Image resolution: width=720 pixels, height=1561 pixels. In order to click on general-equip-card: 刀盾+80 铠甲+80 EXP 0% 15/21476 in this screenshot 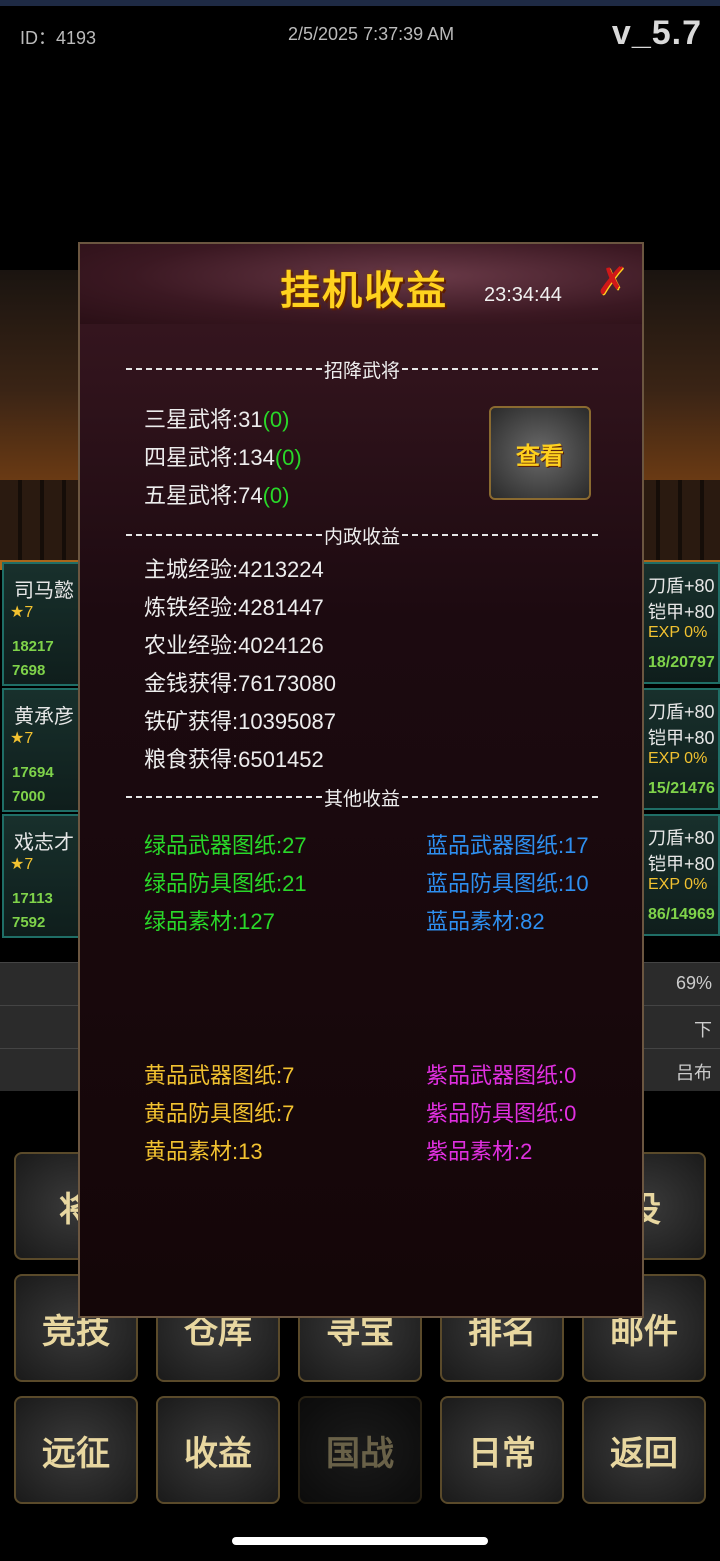, I will do `click(680, 749)`.